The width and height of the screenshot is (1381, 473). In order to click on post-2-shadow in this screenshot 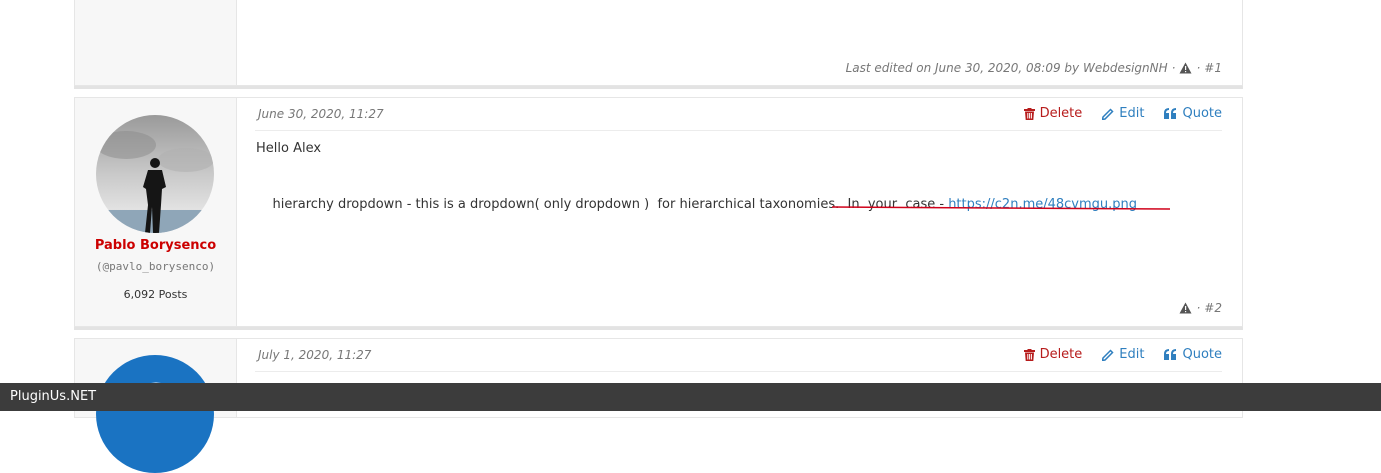, I will do `click(658, 328)`.